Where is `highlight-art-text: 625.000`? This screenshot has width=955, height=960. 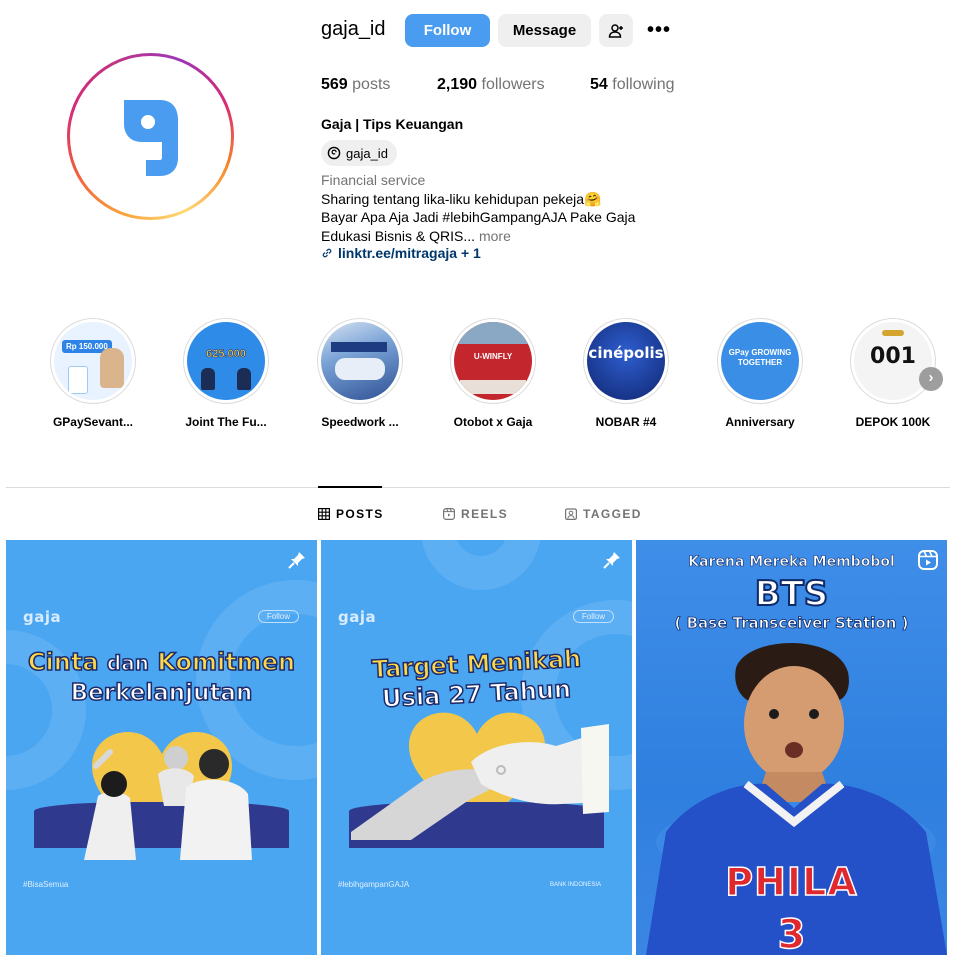
highlight-art-text: 625.000 is located at coordinates (226, 354).